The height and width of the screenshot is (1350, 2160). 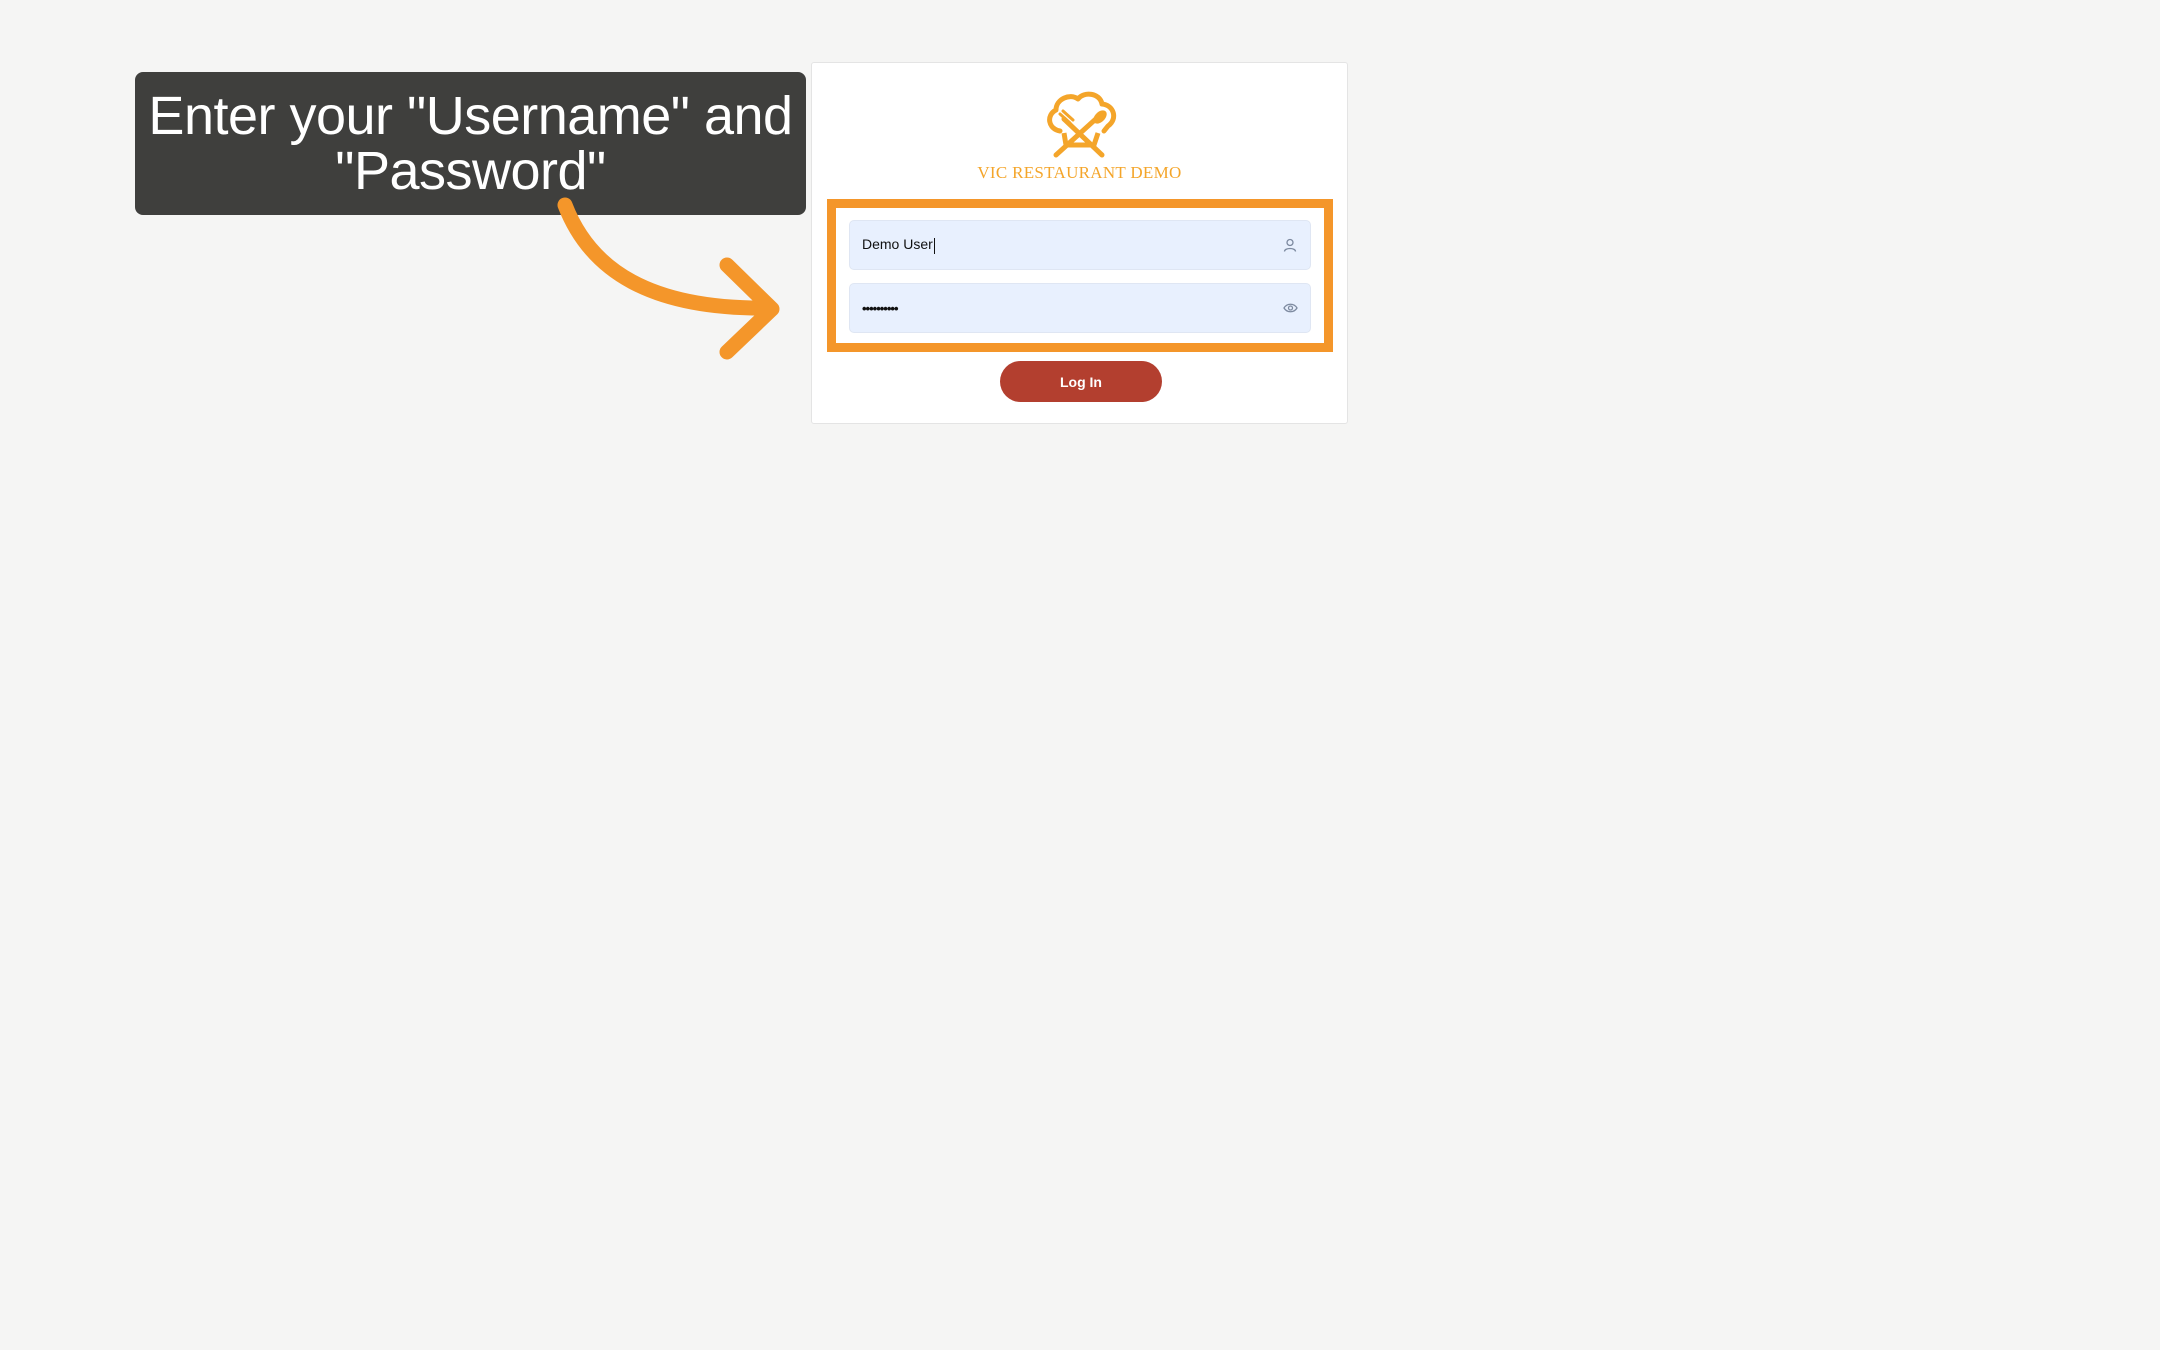 I want to click on username-value: Demo User, so click(x=898, y=245).